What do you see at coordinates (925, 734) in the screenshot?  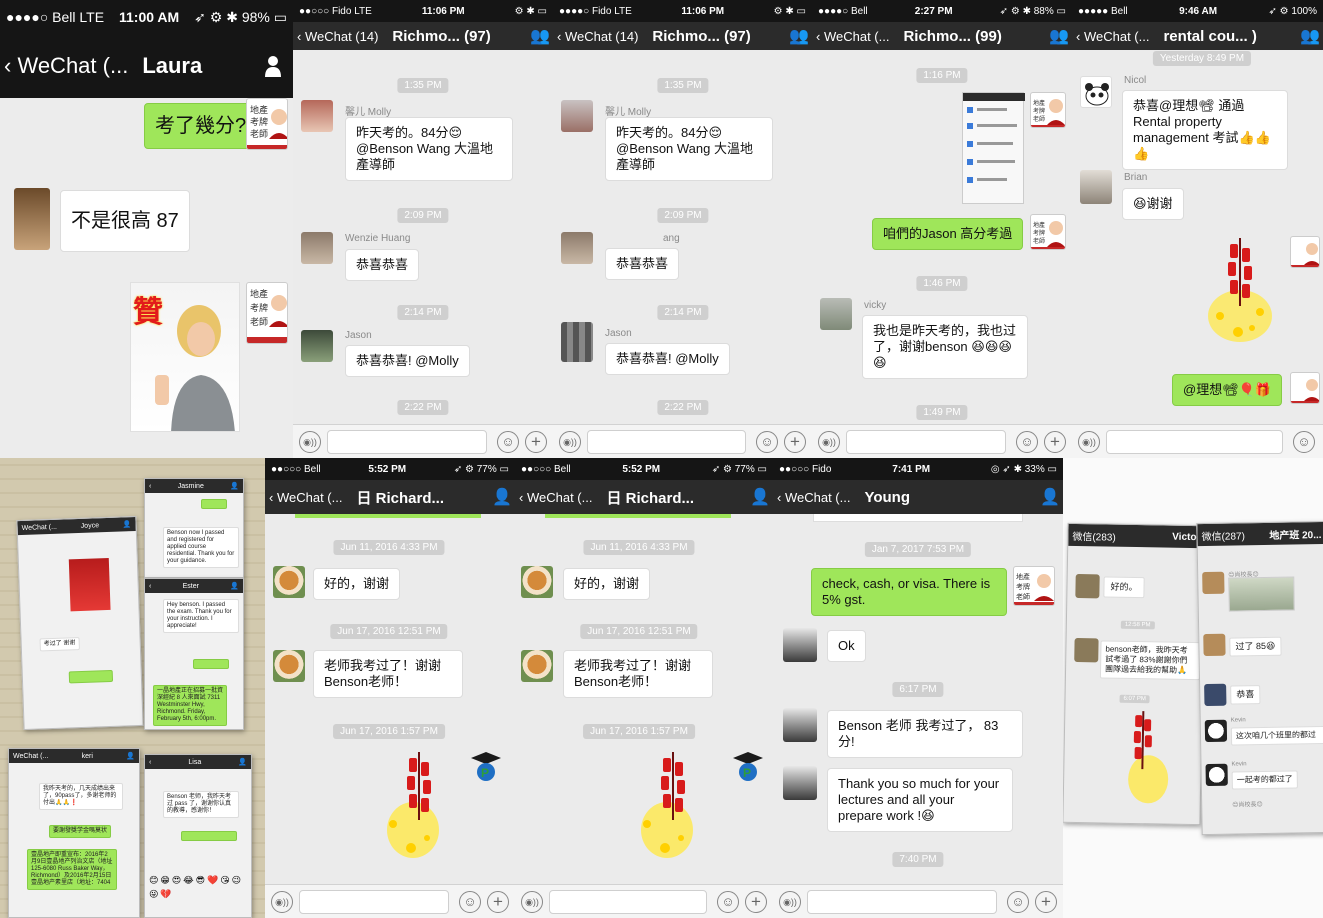 I see `message-bubble: Benson 老师 我考过了， 83分!` at bounding box center [925, 734].